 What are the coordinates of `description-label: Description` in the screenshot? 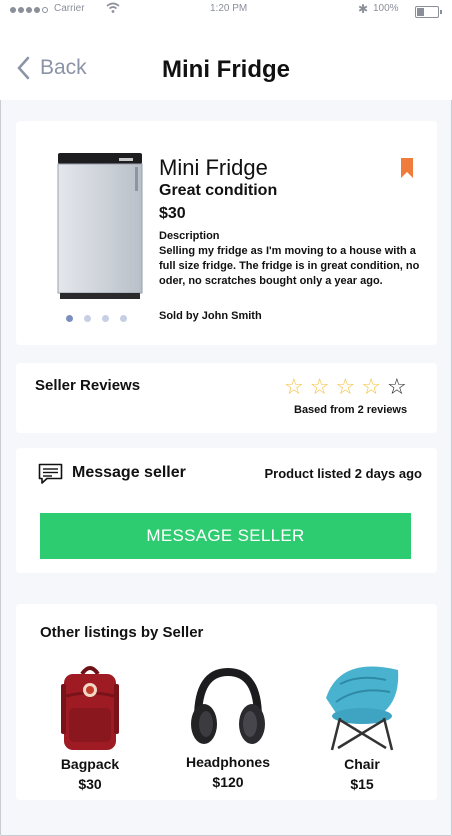 It's located at (189, 236).